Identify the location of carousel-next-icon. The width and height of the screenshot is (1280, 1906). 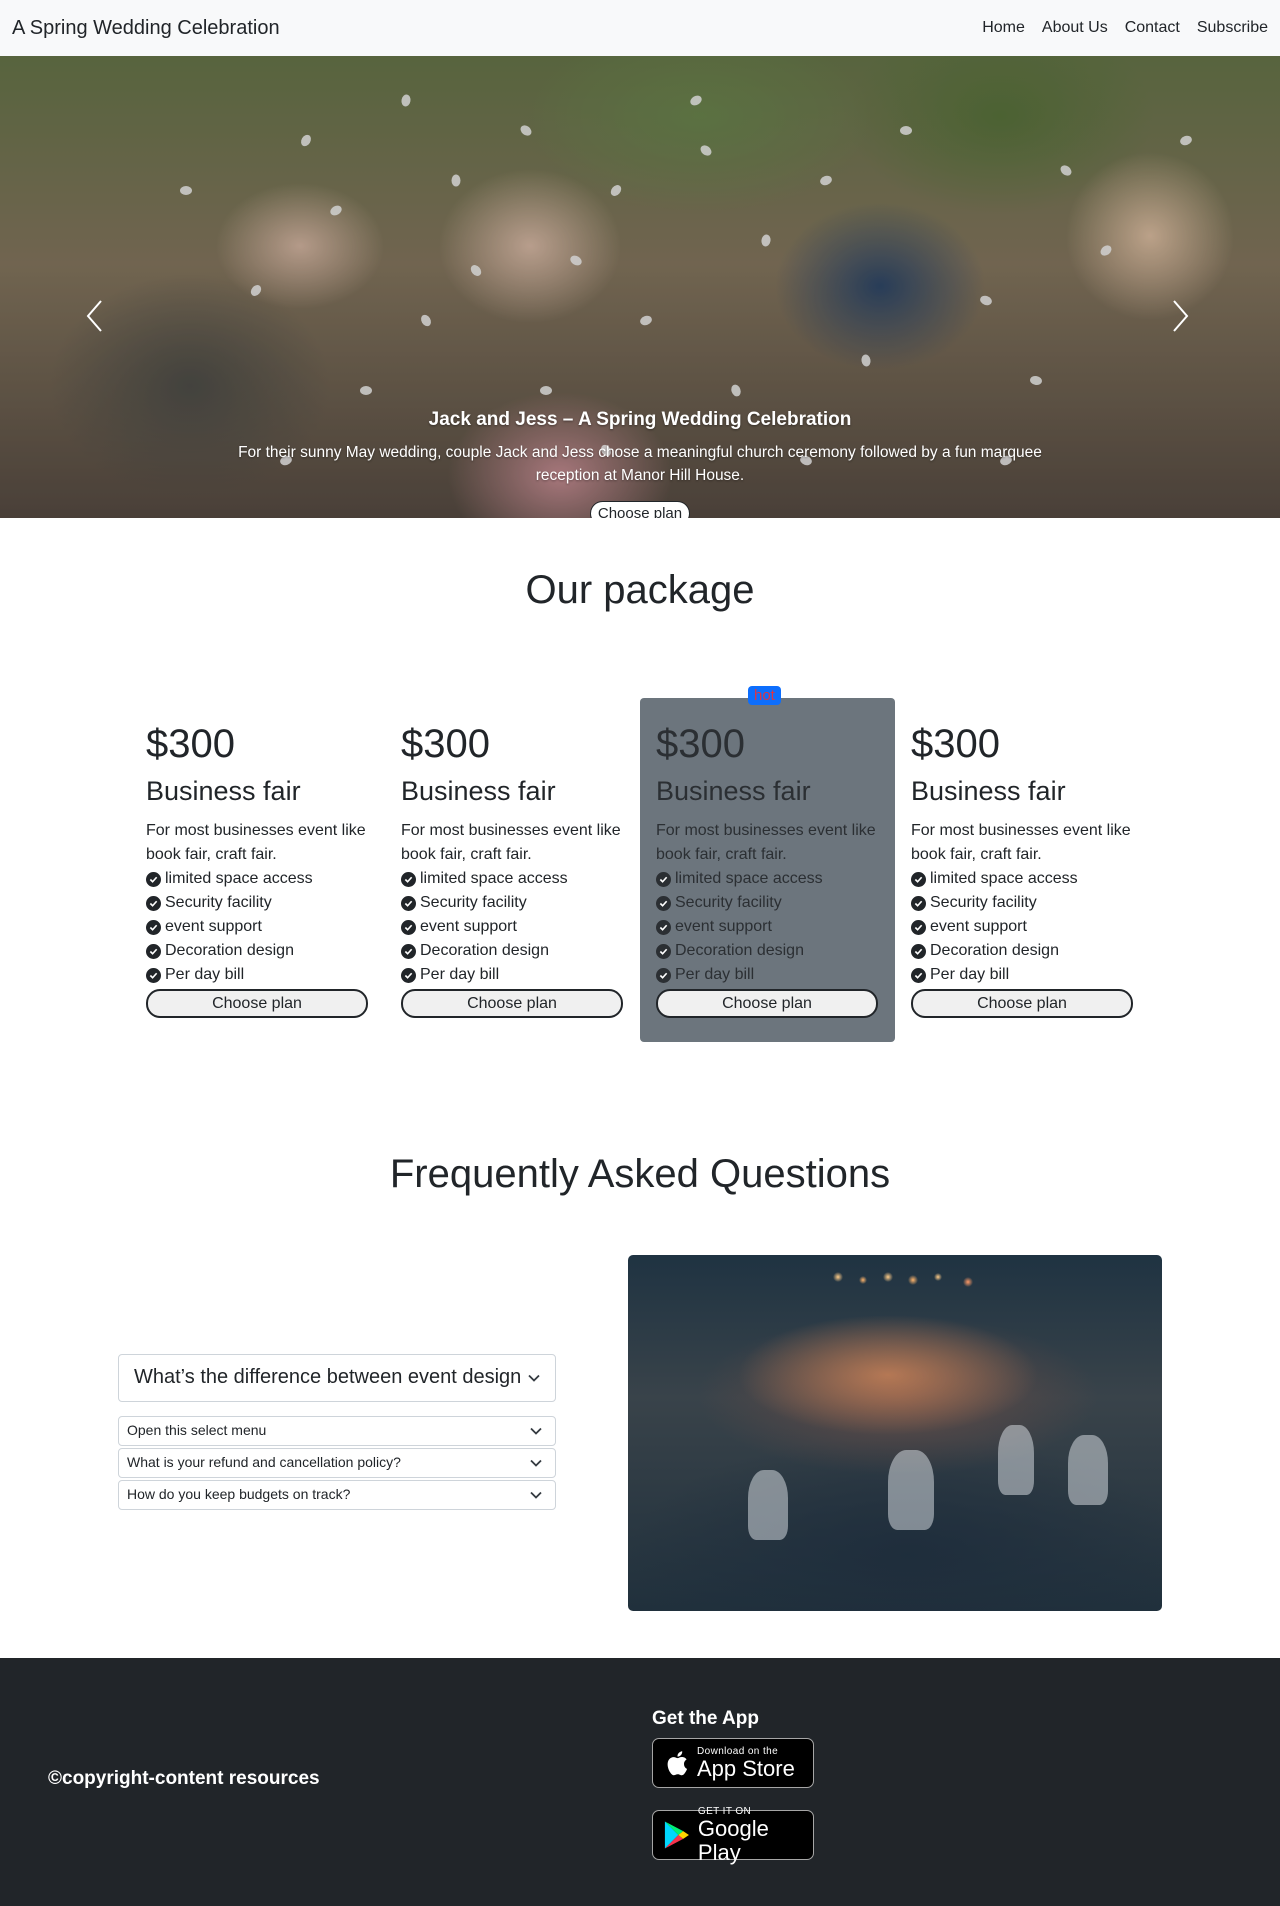
(1180, 315).